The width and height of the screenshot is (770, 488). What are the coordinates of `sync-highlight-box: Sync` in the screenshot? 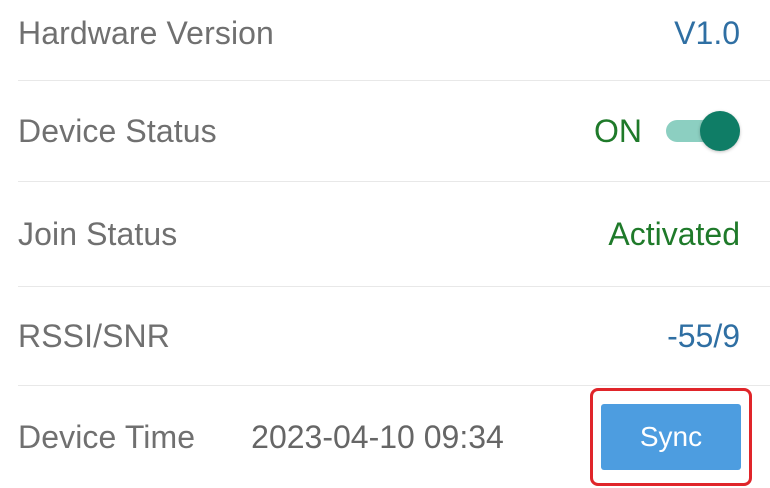 It's located at (671, 437).